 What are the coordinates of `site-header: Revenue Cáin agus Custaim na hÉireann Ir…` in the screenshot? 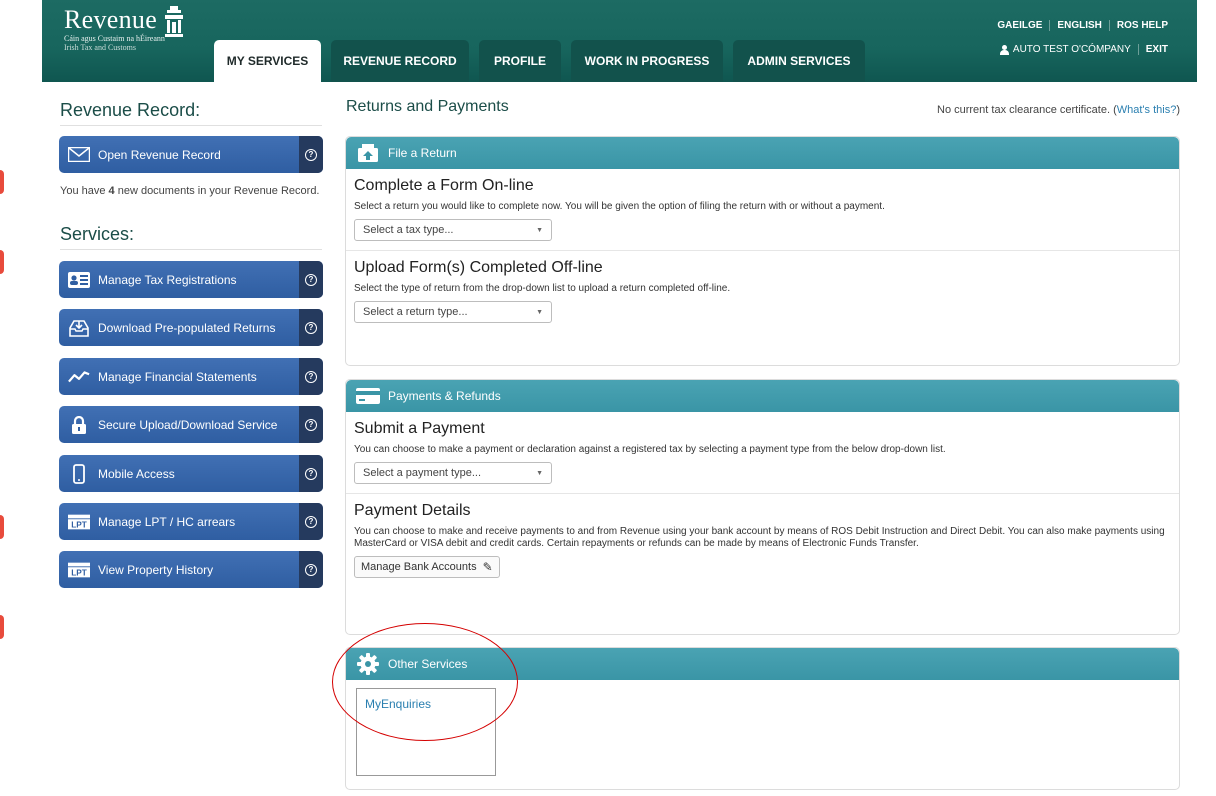 It's located at (619, 41).